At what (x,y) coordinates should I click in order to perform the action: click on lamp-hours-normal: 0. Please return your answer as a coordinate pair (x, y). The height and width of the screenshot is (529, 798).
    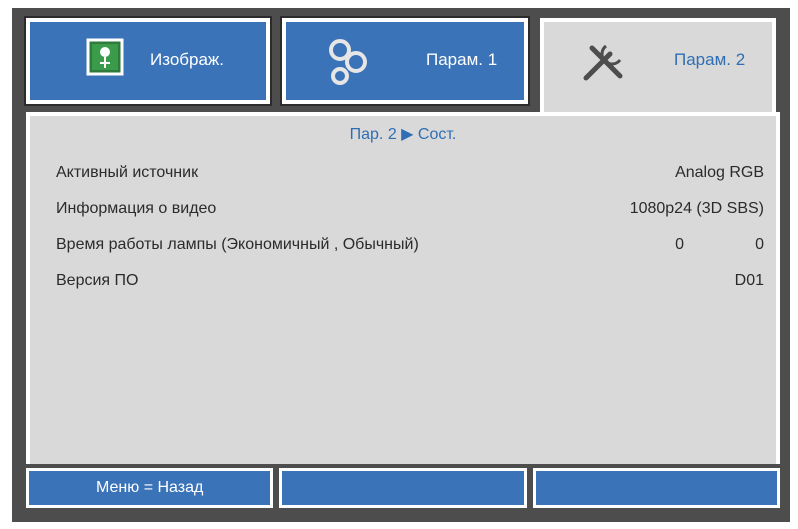
    Looking at the image, I should click on (759, 244).